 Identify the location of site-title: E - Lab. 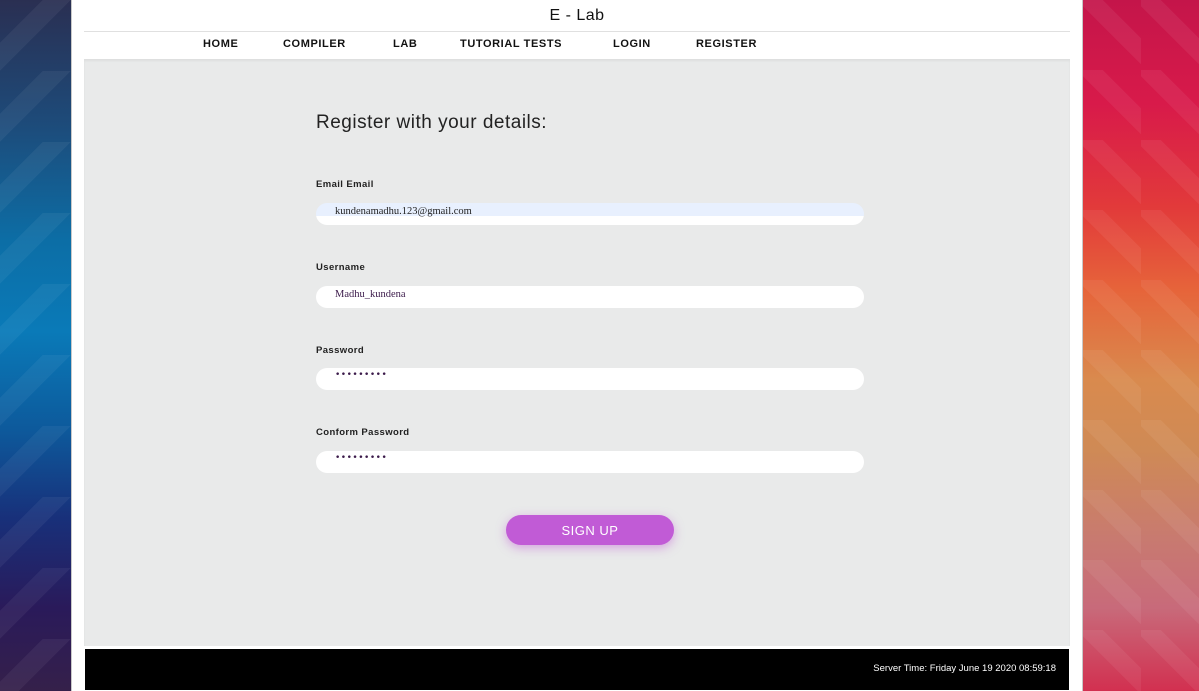
(577, 15).